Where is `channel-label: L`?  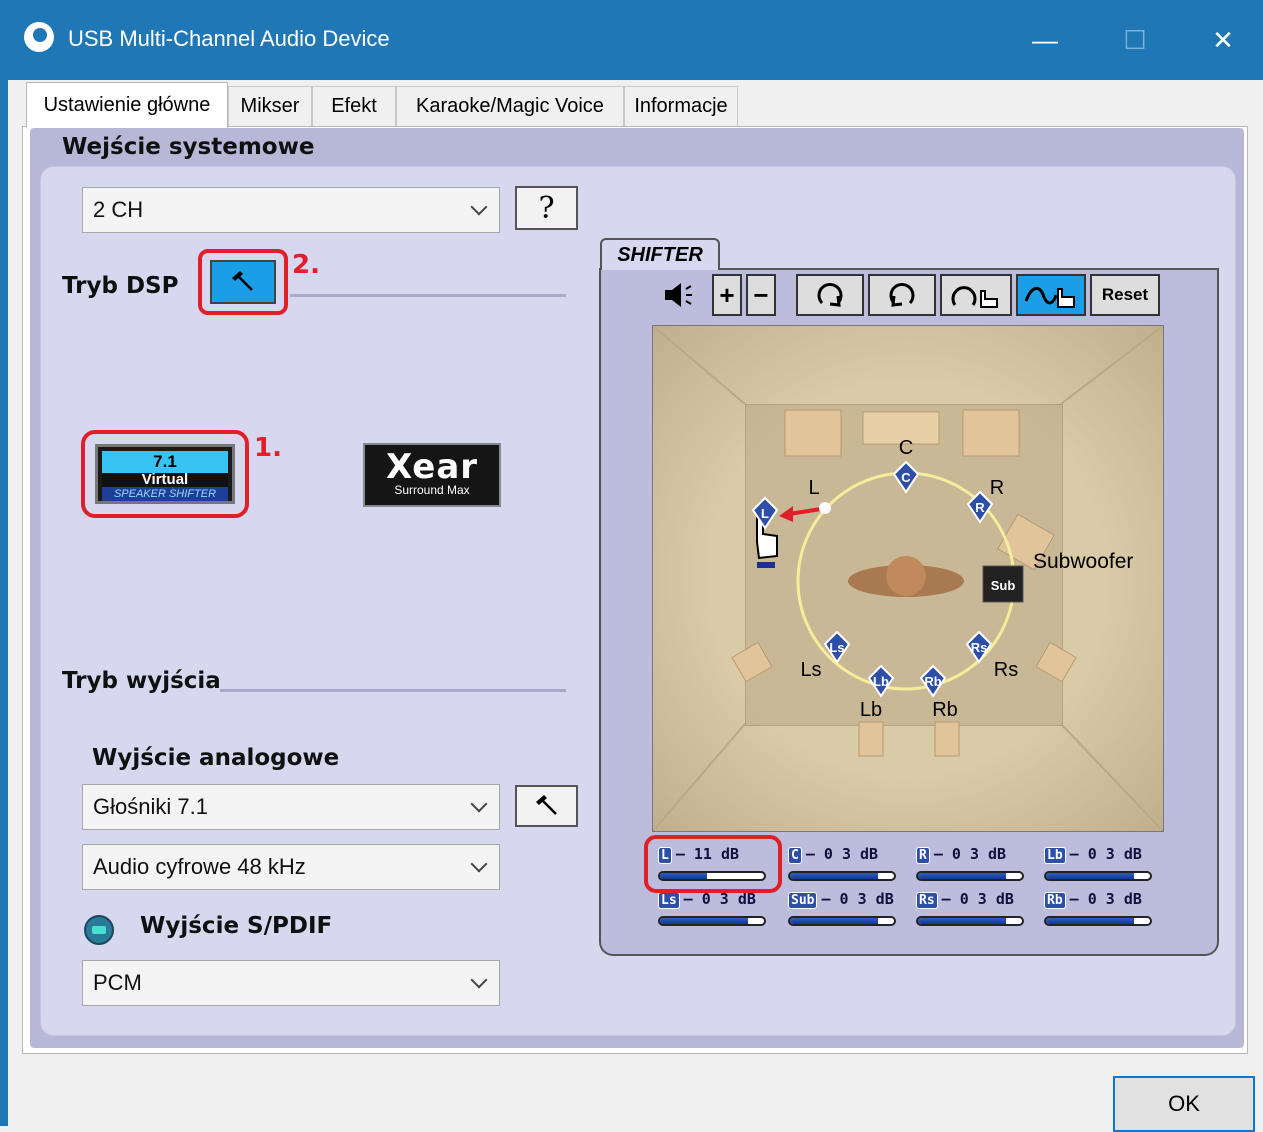 channel-label: L is located at coordinates (813, 488).